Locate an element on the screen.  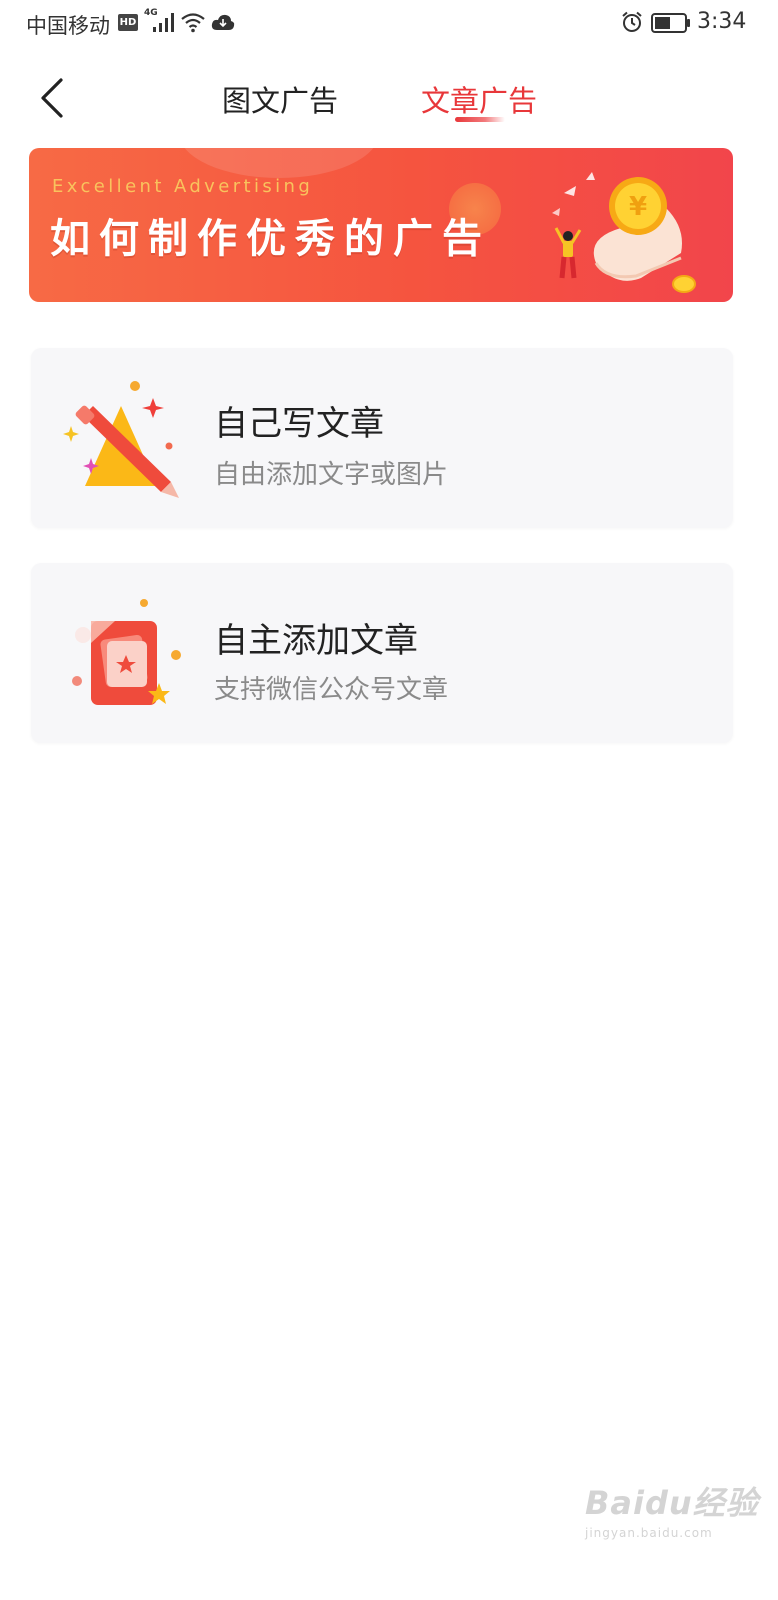
clock: 3:34 is located at coordinates (722, 21).